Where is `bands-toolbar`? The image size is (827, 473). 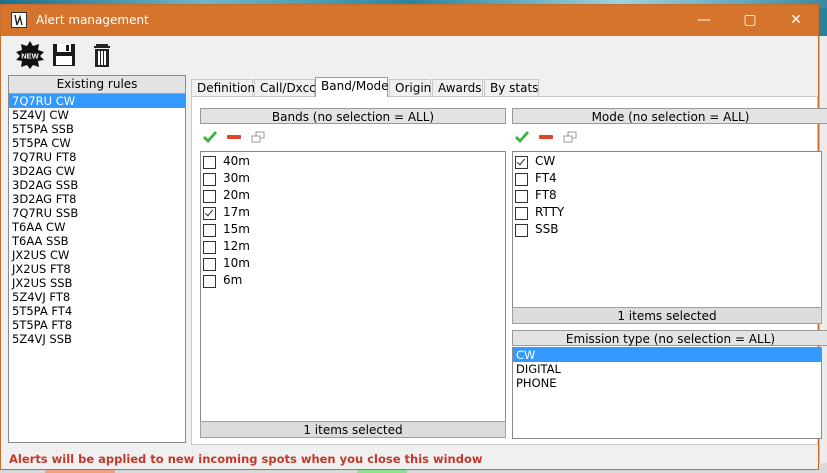 bands-toolbar is located at coordinates (242, 137).